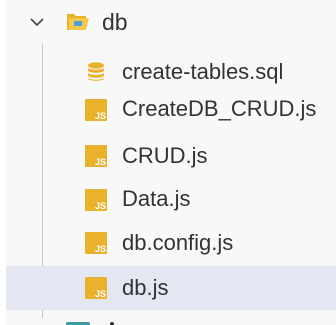 The width and height of the screenshot is (336, 325). Describe the element at coordinates (156, 198) in the screenshot. I see `file-label: Data.js` at that location.